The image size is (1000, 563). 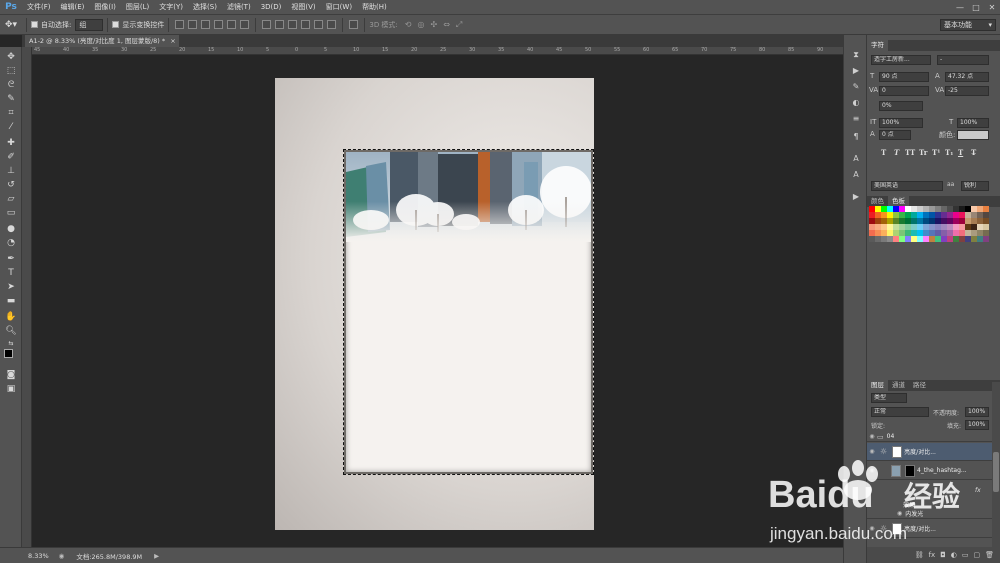 I want to click on new-layer-icon: ▢, so click(x=976, y=555).